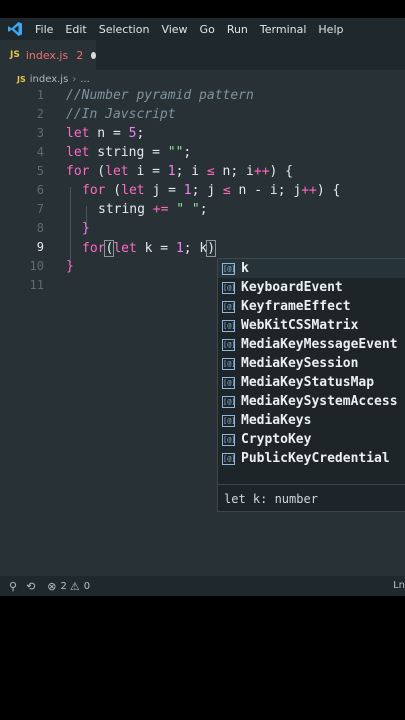 The height and width of the screenshot is (720, 405). What do you see at coordinates (49, 79) in the screenshot?
I see `breadcrumb-file: index.js` at bounding box center [49, 79].